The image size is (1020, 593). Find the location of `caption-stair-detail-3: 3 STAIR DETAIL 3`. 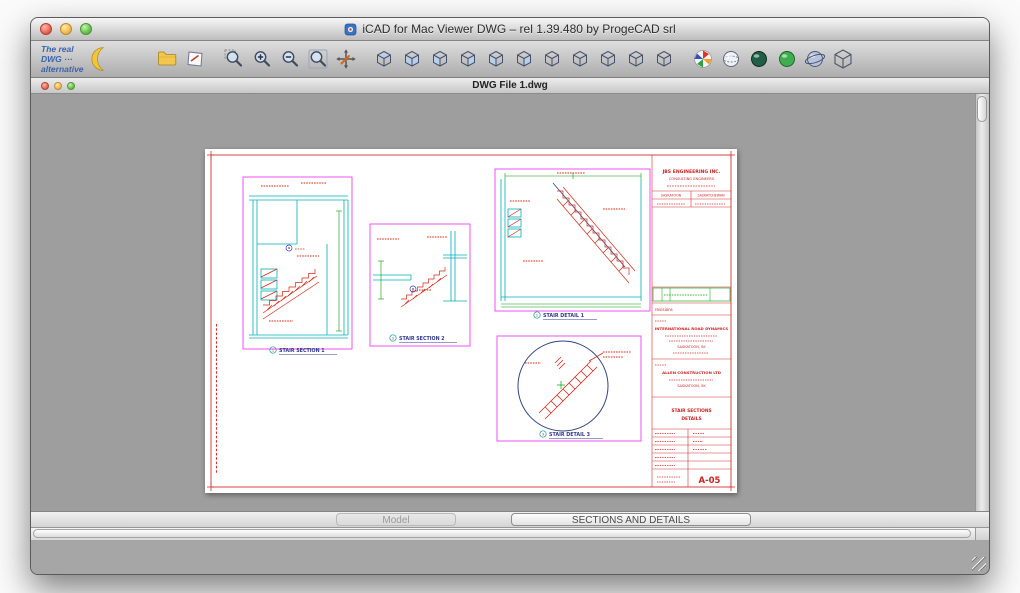

caption-stair-detail-3: 3 STAIR DETAIL 3 is located at coordinates (571, 434).